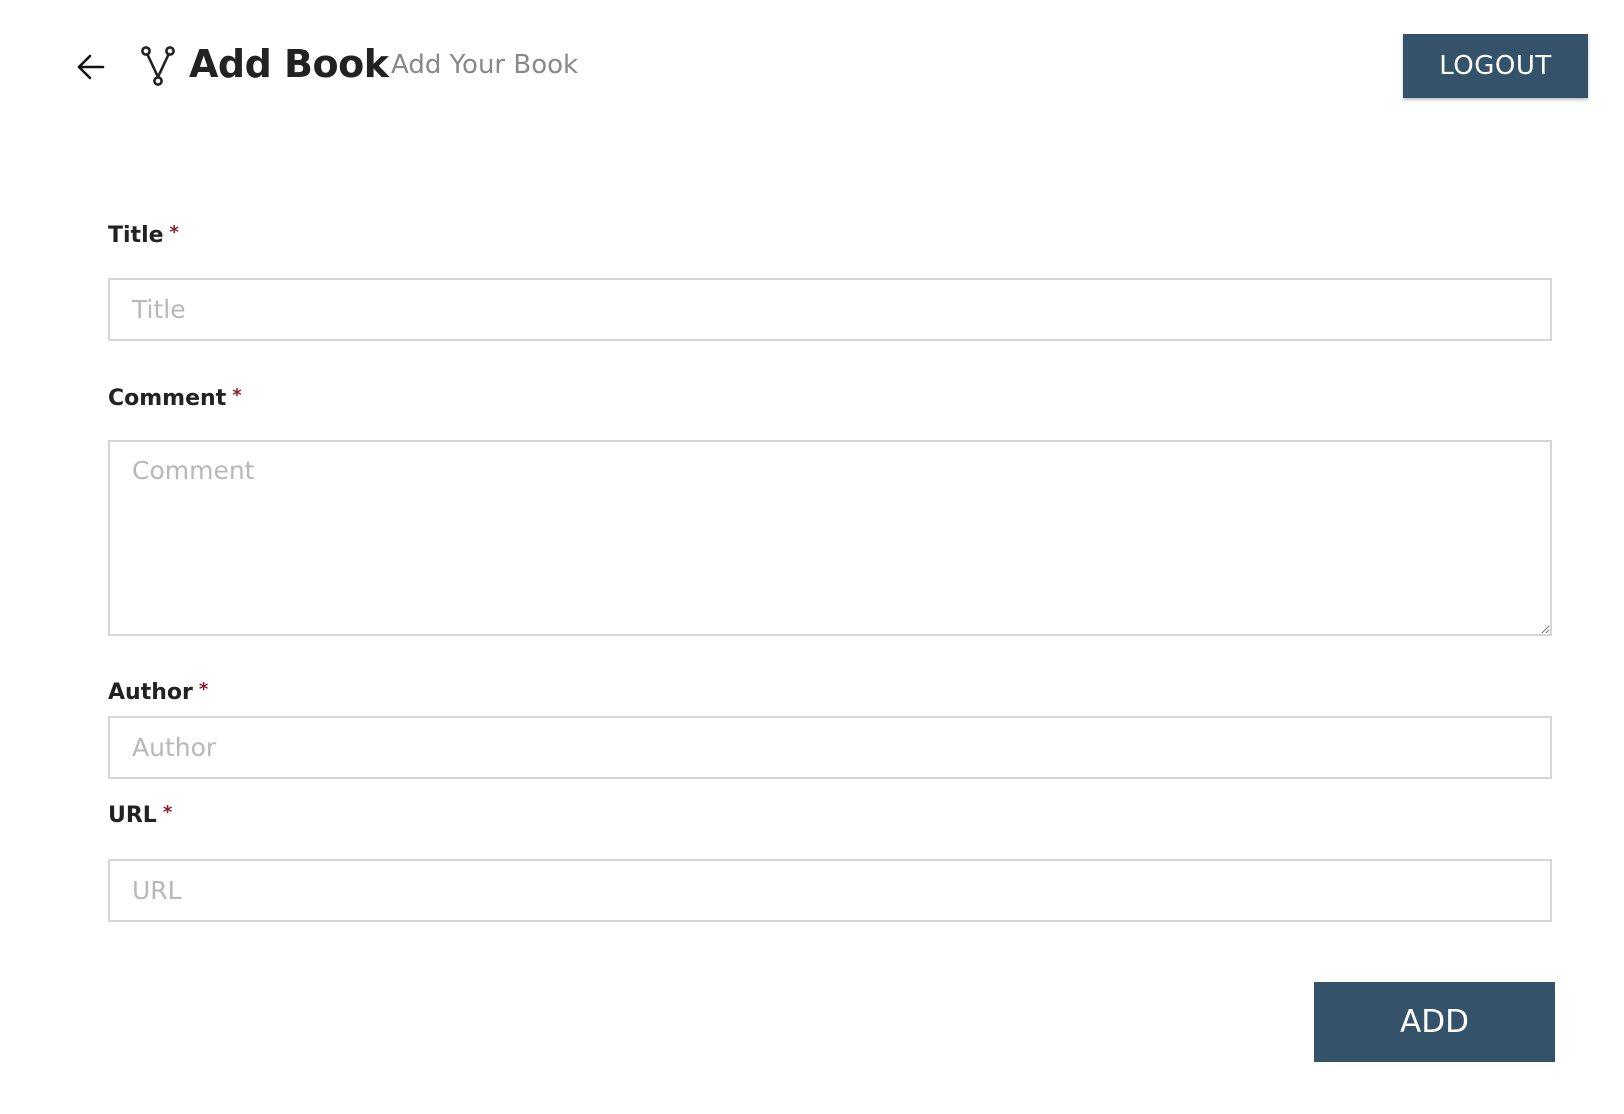 The image size is (1624, 1114). I want to click on back-button, so click(91, 67).